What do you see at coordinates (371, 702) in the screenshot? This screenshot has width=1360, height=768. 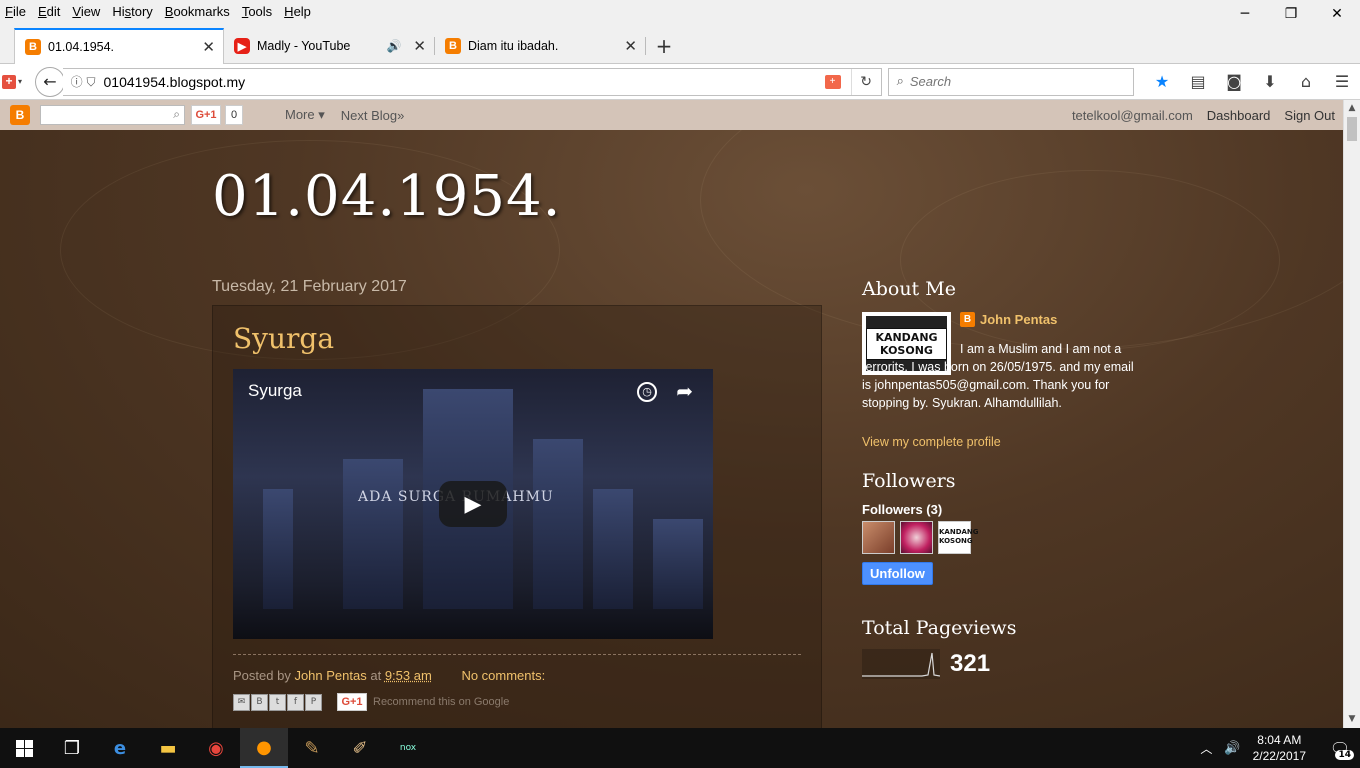 I see `share-buttons: ✉ B t f P G+1 Recommend this on Google` at bounding box center [371, 702].